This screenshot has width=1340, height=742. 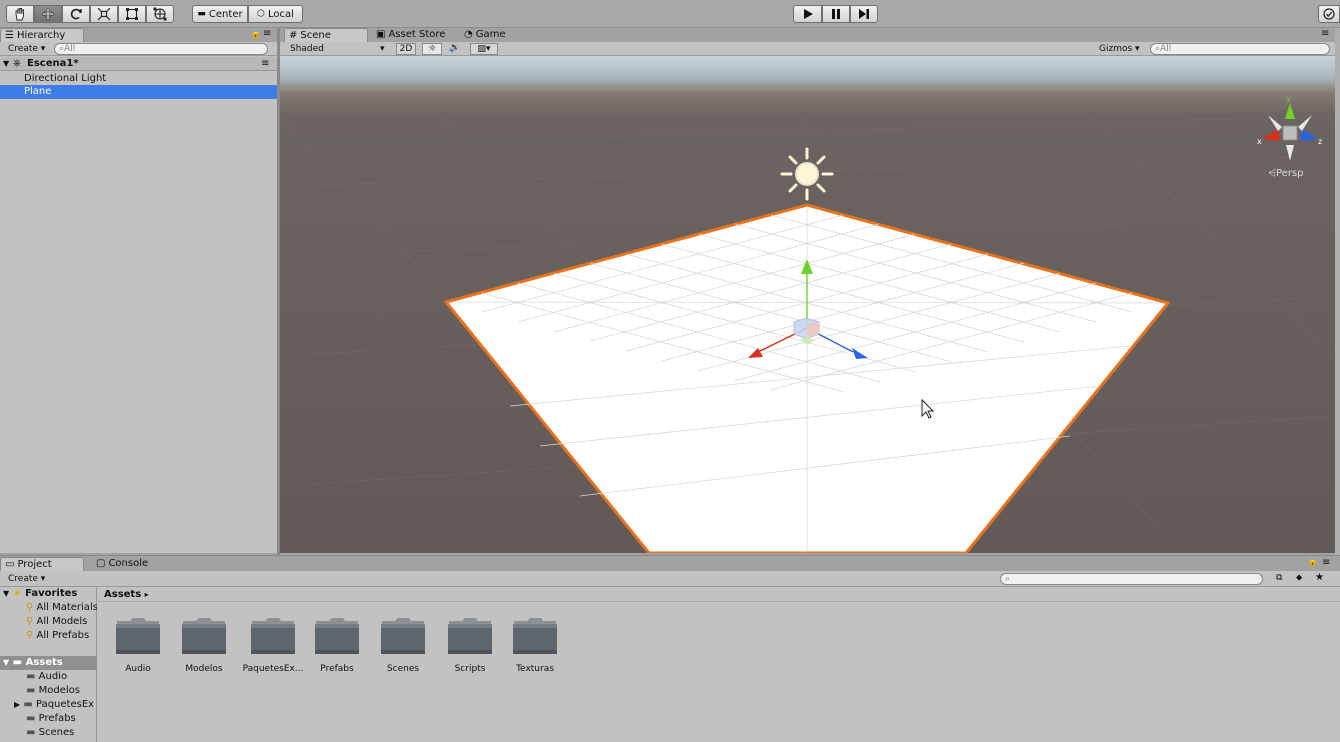 I want to click on hierarchy-item-label: Directional Light, so click(x=65, y=78).